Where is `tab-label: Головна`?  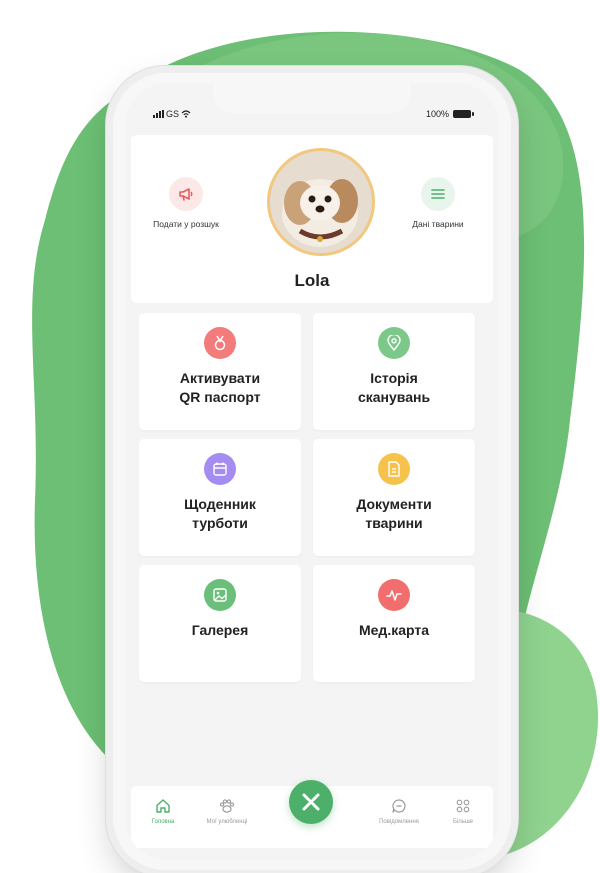
tab-label: Головна is located at coordinates (163, 822).